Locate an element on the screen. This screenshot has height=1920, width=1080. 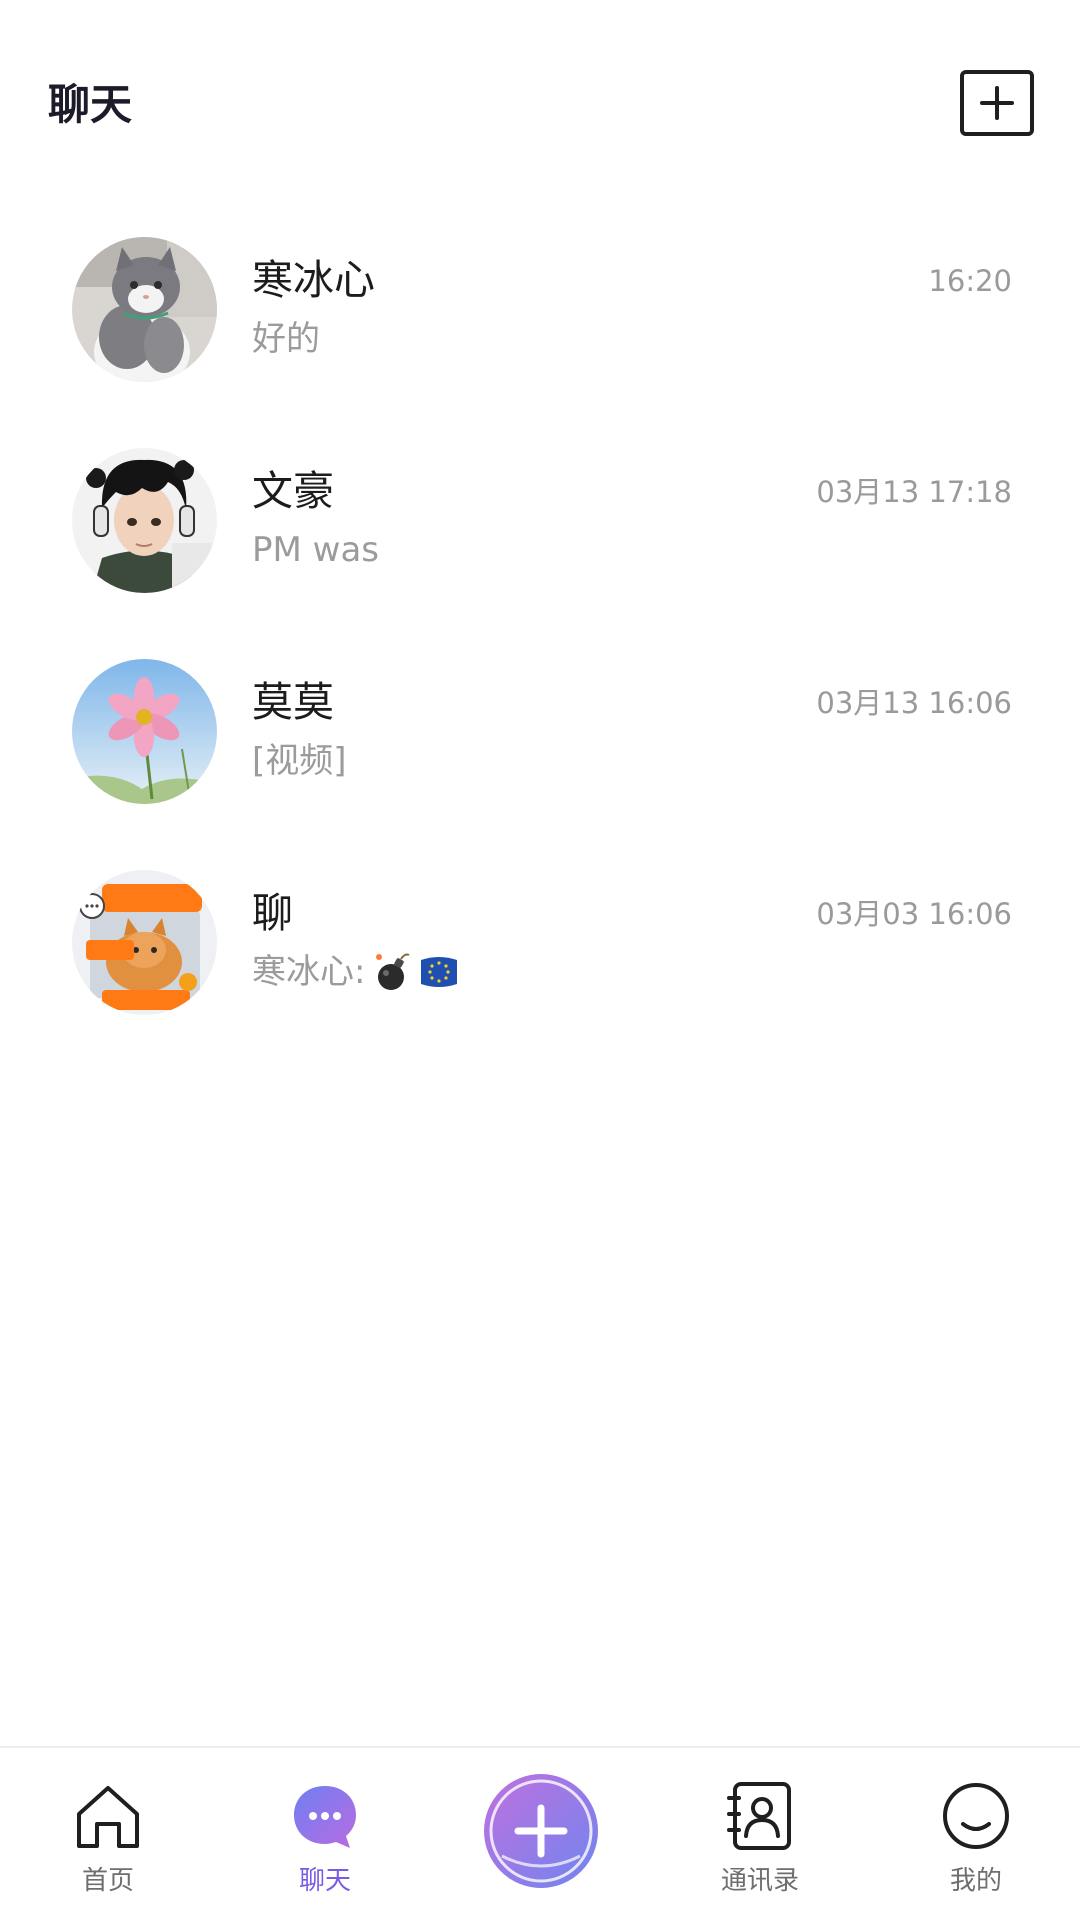
chat-row: 寒冰心 16:20 好的 is located at coordinates (540, 330).